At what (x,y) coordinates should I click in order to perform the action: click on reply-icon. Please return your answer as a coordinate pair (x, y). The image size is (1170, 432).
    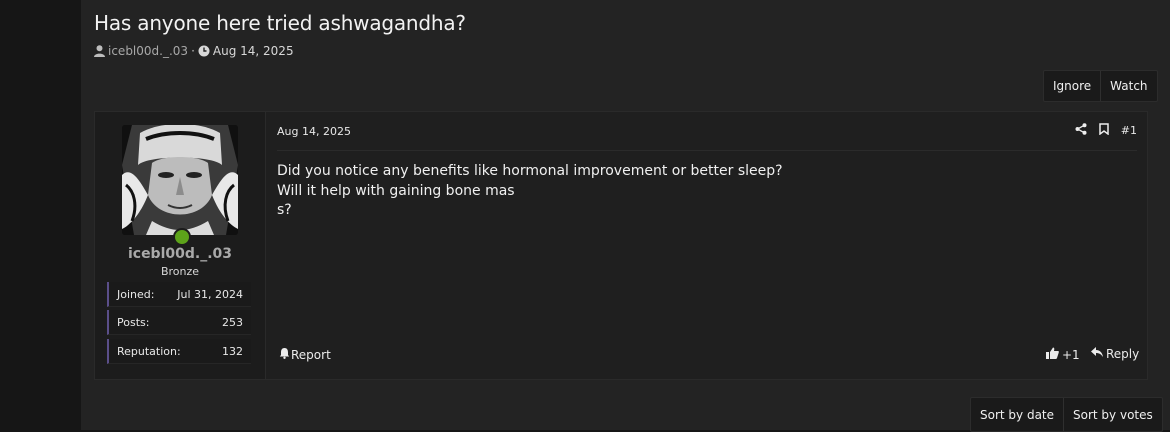
    Looking at the image, I should click on (1097, 354).